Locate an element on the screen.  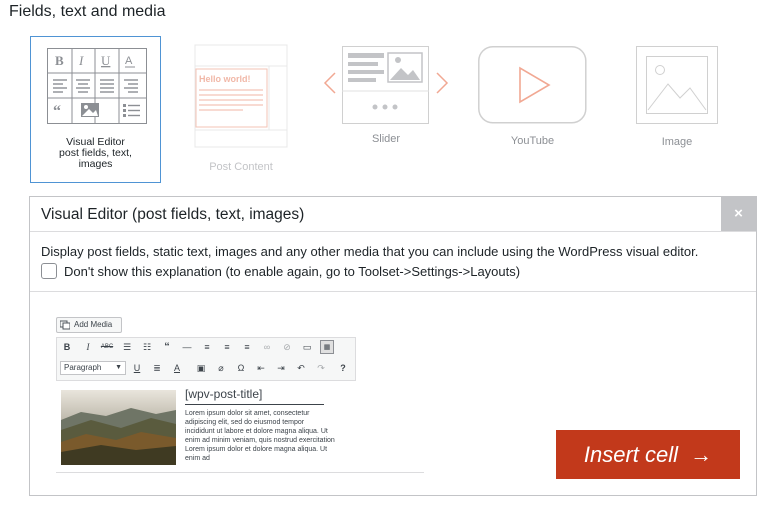
editor-post-title: [wpv-post-title] is located at coordinates (224, 394).